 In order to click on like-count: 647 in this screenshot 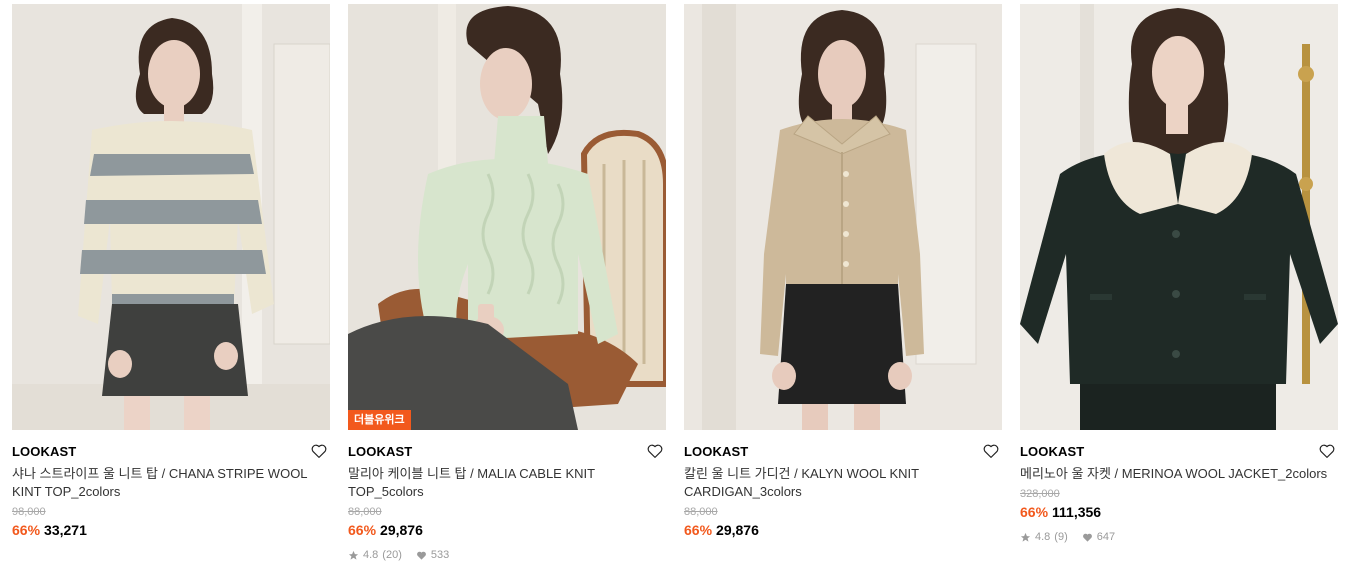, I will do `click(1106, 537)`.